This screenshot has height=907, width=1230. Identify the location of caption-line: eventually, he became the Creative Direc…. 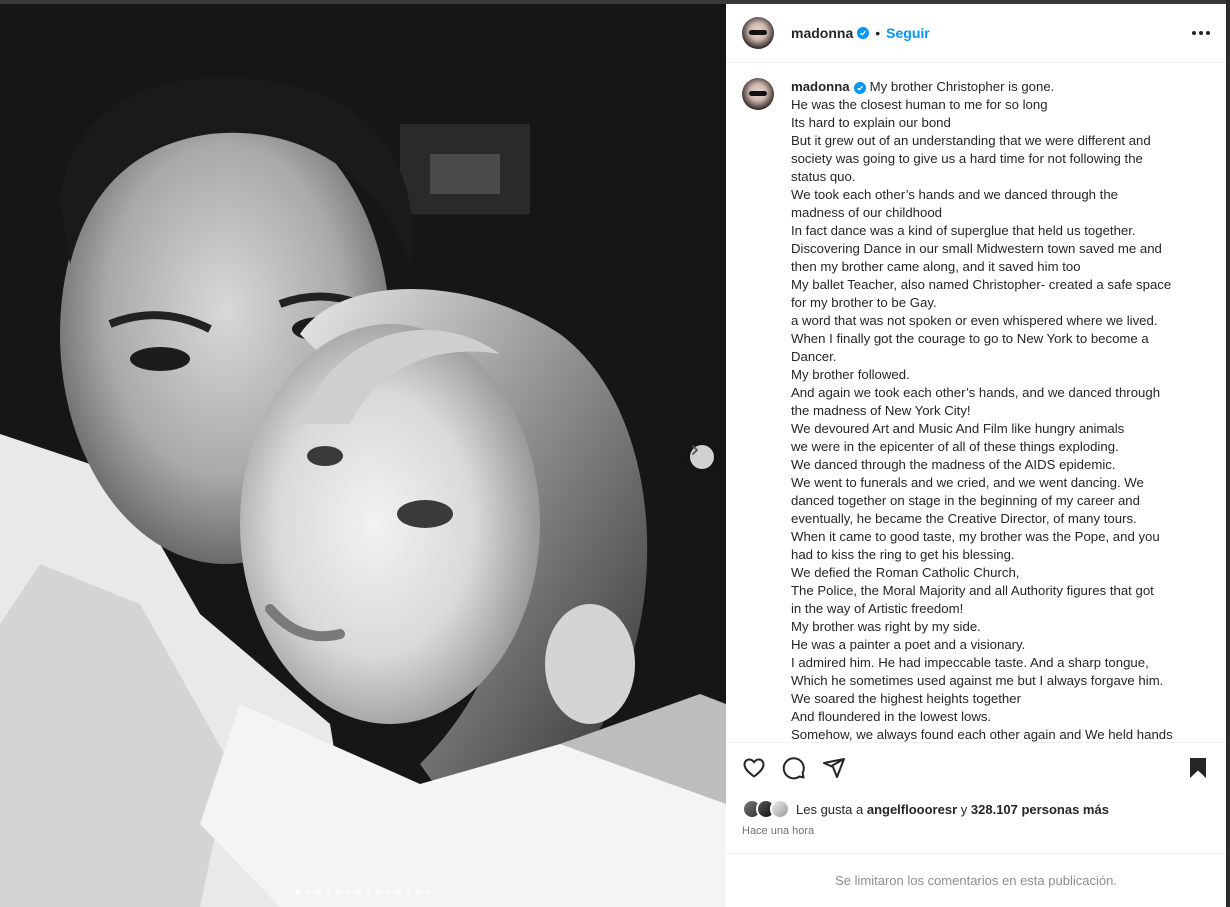
(964, 518).